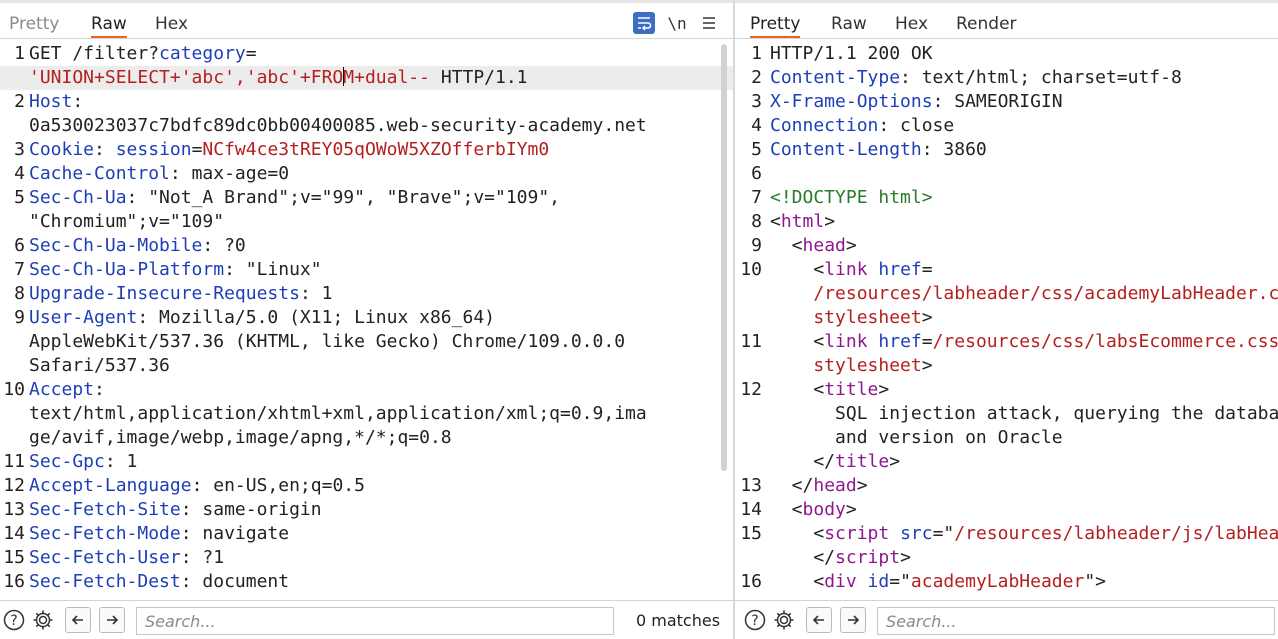  Describe the element at coordinates (677, 23) in the screenshot. I see `newline-toggle-button: \n` at that location.